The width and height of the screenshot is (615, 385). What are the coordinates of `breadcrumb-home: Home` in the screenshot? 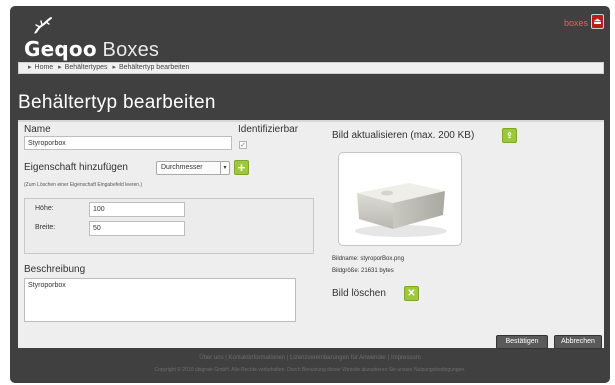 It's located at (44, 67).